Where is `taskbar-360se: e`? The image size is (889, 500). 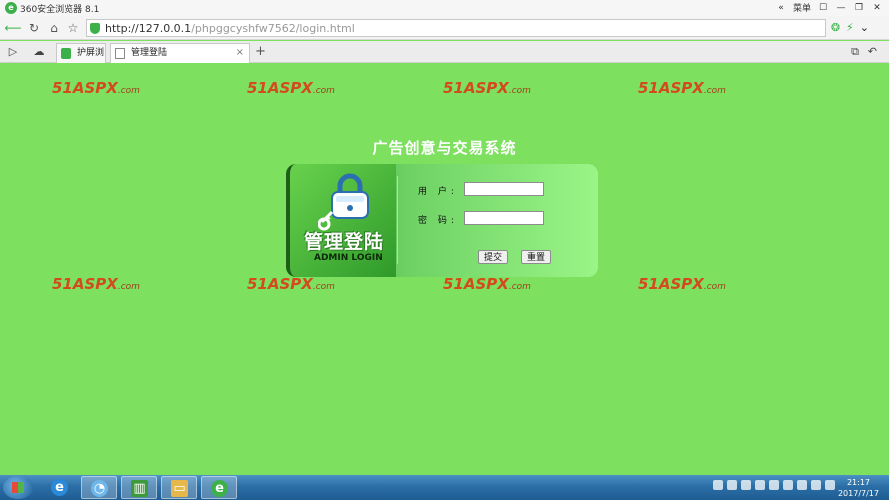 taskbar-360se: e is located at coordinates (219, 487).